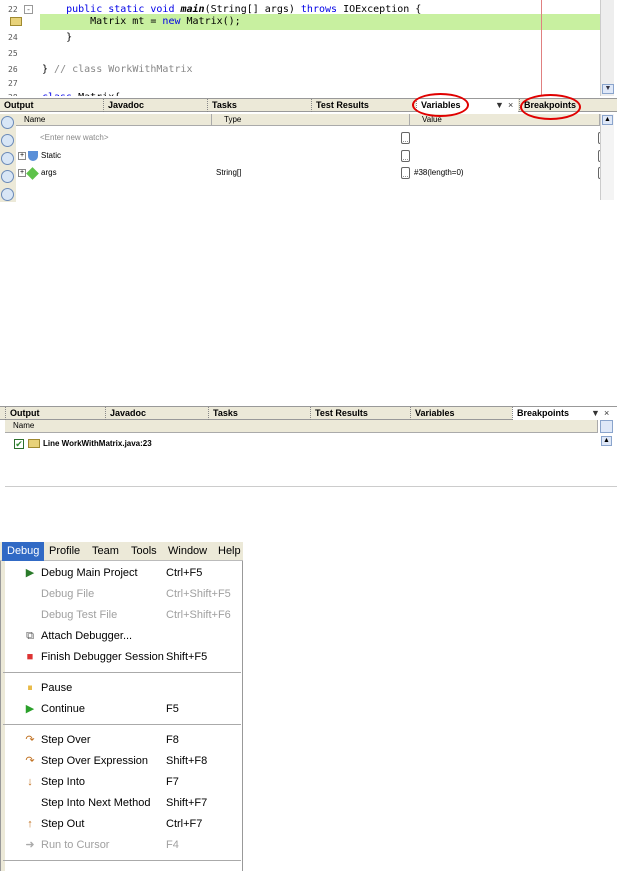 Image resolution: width=620 pixels, height=871 pixels. I want to click on menu-team: Team, so click(105, 551).